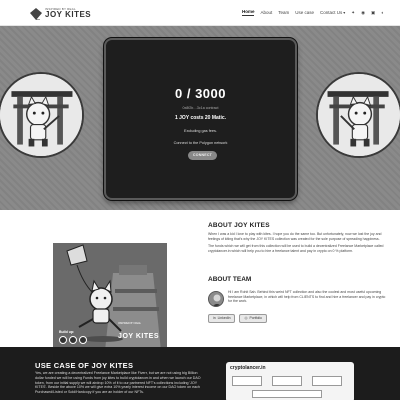  What do you see at coordinates (246, 318) in the screenshot?
I see `globe-icon: ◎` at bounding box center [246, 318].